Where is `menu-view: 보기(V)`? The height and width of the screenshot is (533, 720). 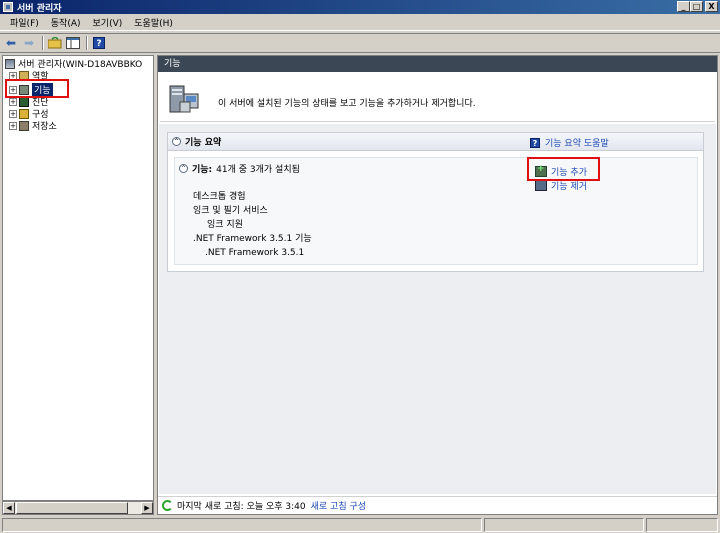 menu-view: 보기(V) is located at coordinates (108, 22).